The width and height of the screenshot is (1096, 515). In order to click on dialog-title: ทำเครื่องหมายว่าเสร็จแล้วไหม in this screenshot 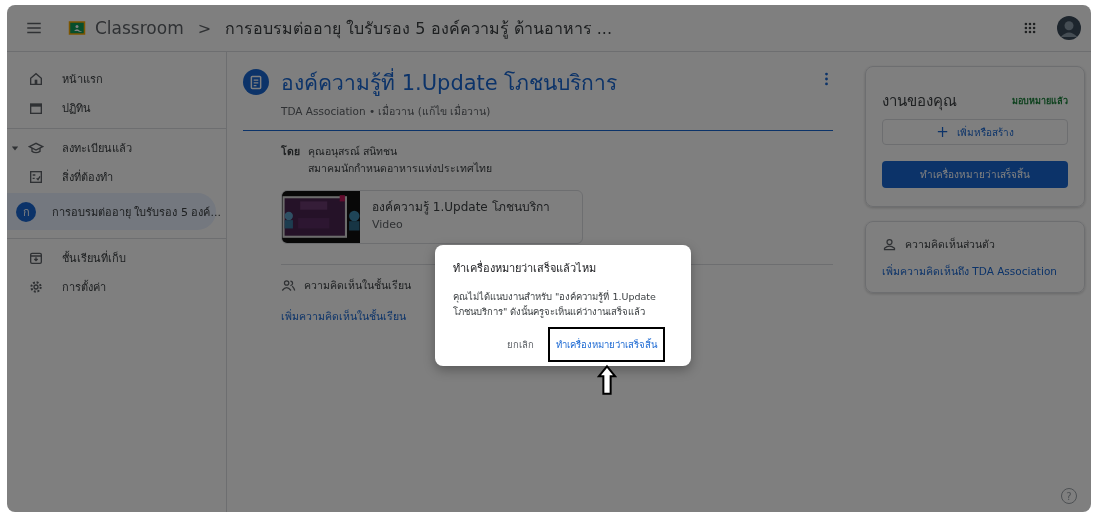, I will do `click(524, 268)`.